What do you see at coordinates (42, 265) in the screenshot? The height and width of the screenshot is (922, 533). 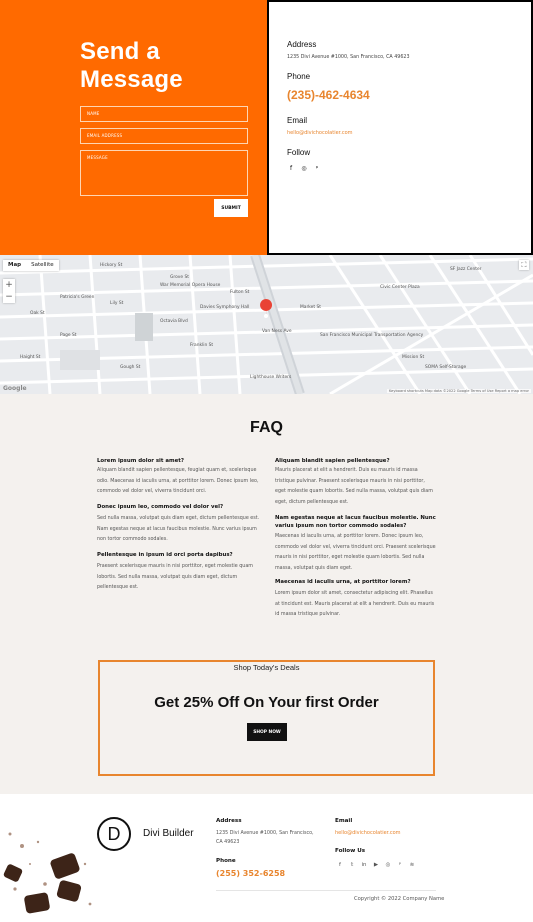 I see `satellite-tab: Satellite` at bounding box center [42, 265].